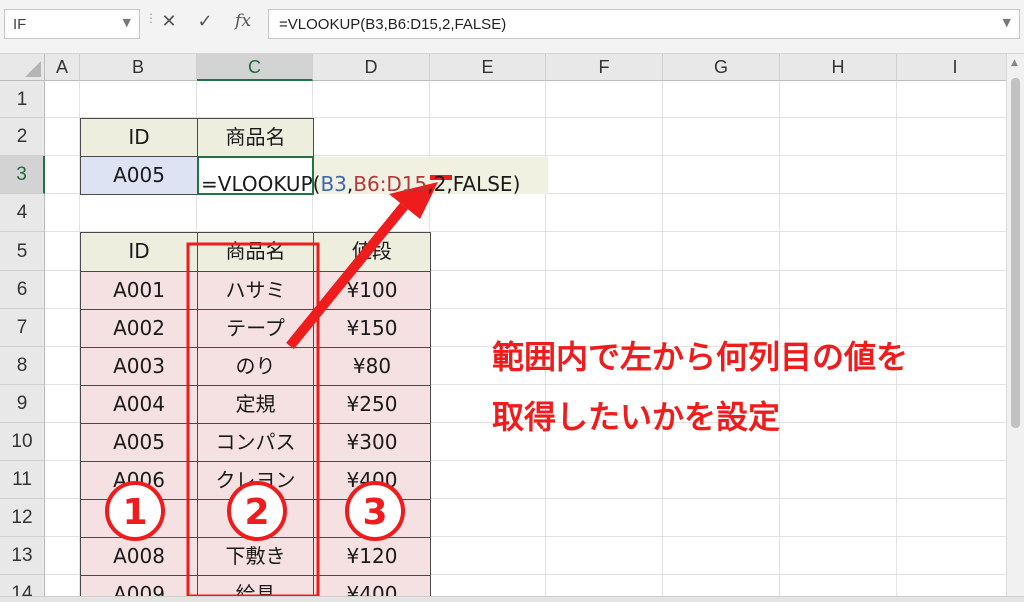 The height and width of the screenshot is (602, 1024). Describe the element at coordinates (22, 366) in the screenshot. I see `row-header-8: 8` at that location.